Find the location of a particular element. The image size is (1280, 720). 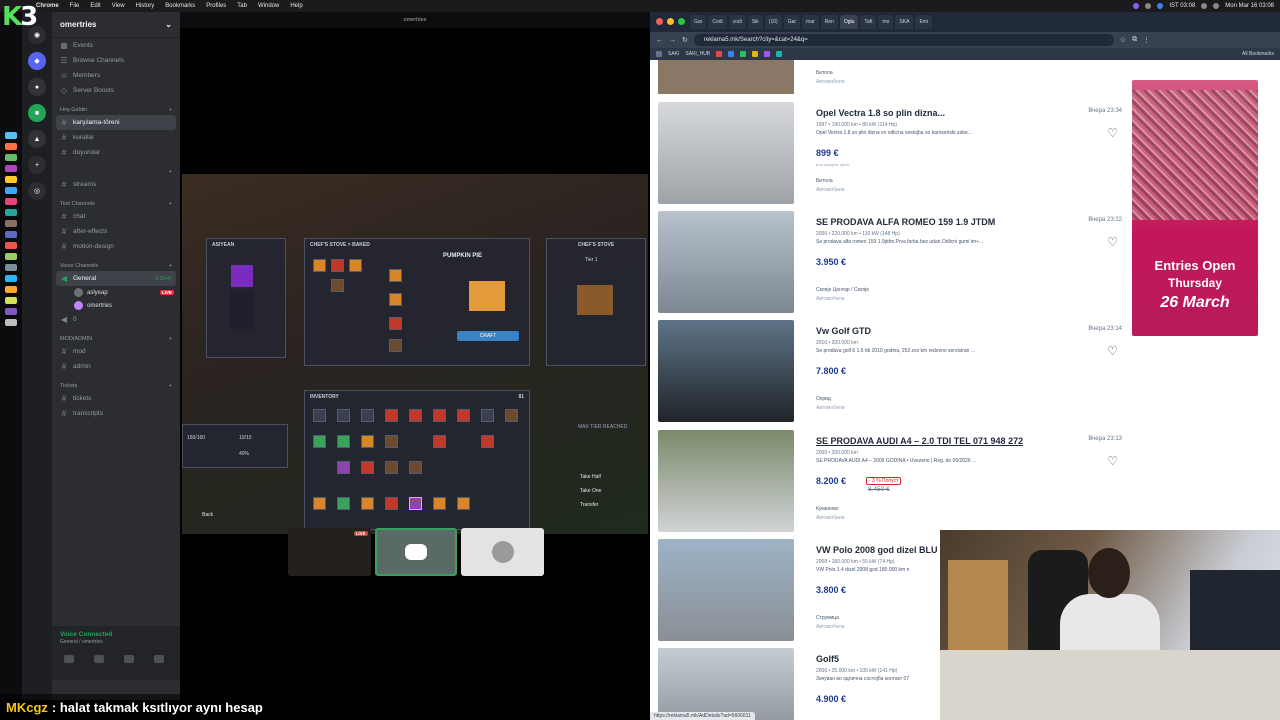

server-icon: ■ is located at coordinates (37, 113).